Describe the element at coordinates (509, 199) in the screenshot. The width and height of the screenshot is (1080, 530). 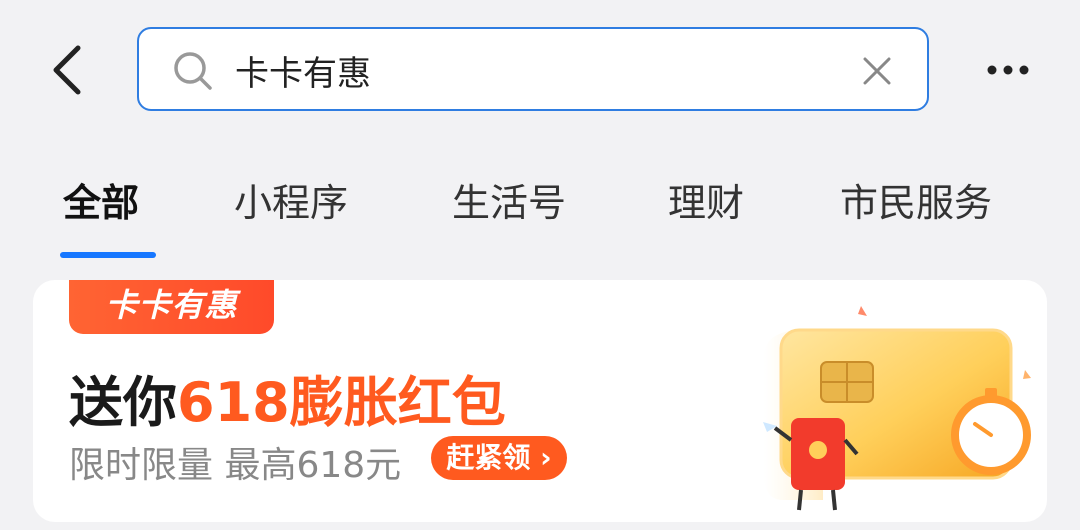
I see `tab-life-accounts: 生活号` at that location.